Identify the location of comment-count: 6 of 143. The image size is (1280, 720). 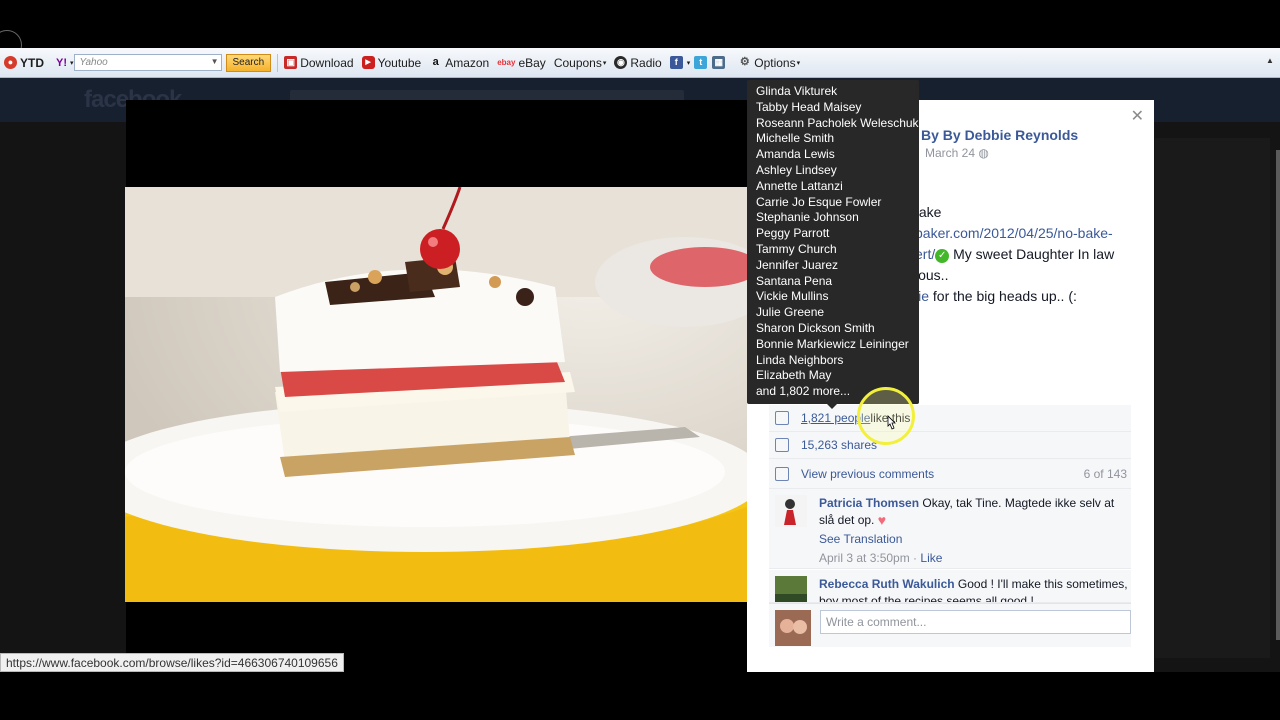
(1105, 473).